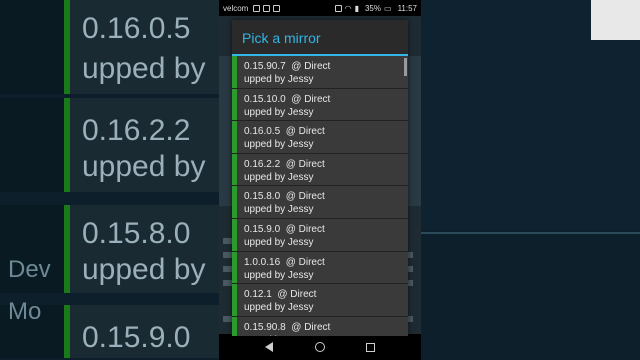  Describe the element at coordinates (29, 269) in the screenshot. I see `bg-fragment: Dev` at that location.